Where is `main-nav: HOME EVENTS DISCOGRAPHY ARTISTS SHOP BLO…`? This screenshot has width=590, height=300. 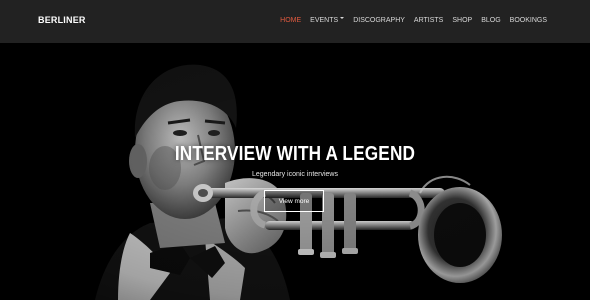 main-nav: HOME EVENTS DISCOGRAPHY ARTISTS SHOP BLO… is located at coordinates (413, 20).